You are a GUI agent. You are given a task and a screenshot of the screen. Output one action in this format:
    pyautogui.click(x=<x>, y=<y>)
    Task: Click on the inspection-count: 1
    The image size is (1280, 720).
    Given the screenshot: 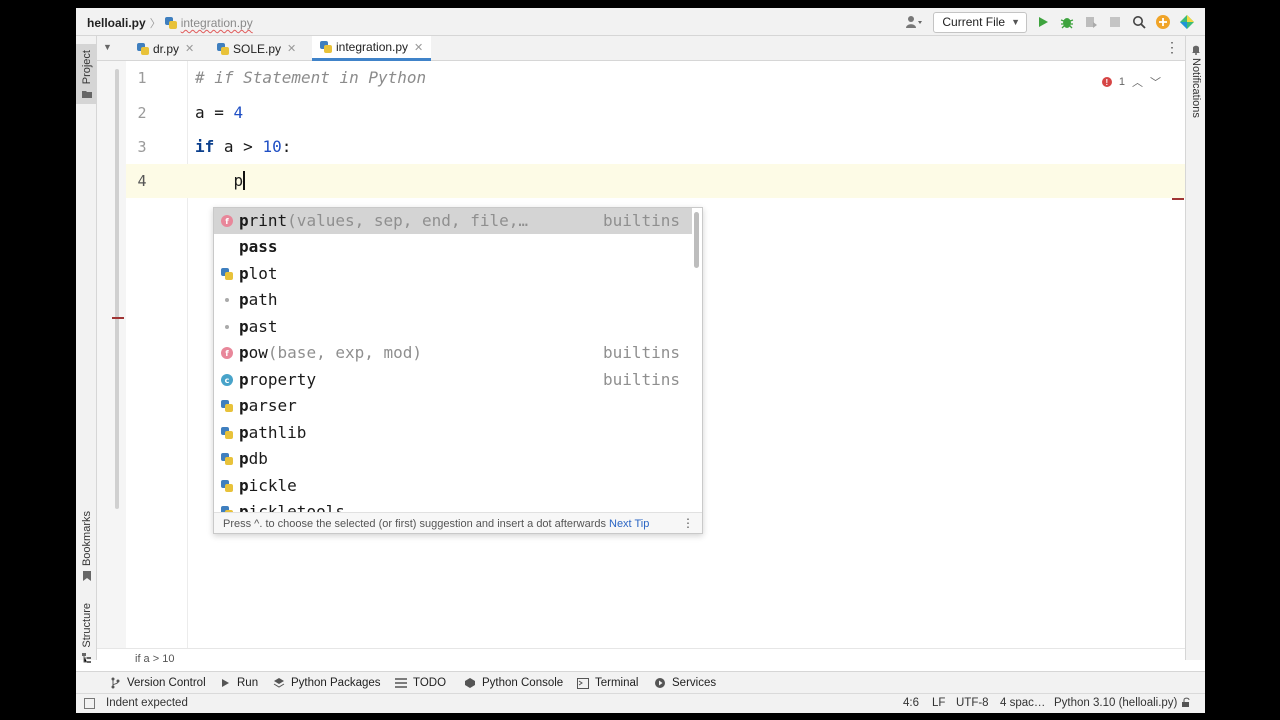 What is the action you would take?
    pyautogui.click(x=1121, y=82)
    